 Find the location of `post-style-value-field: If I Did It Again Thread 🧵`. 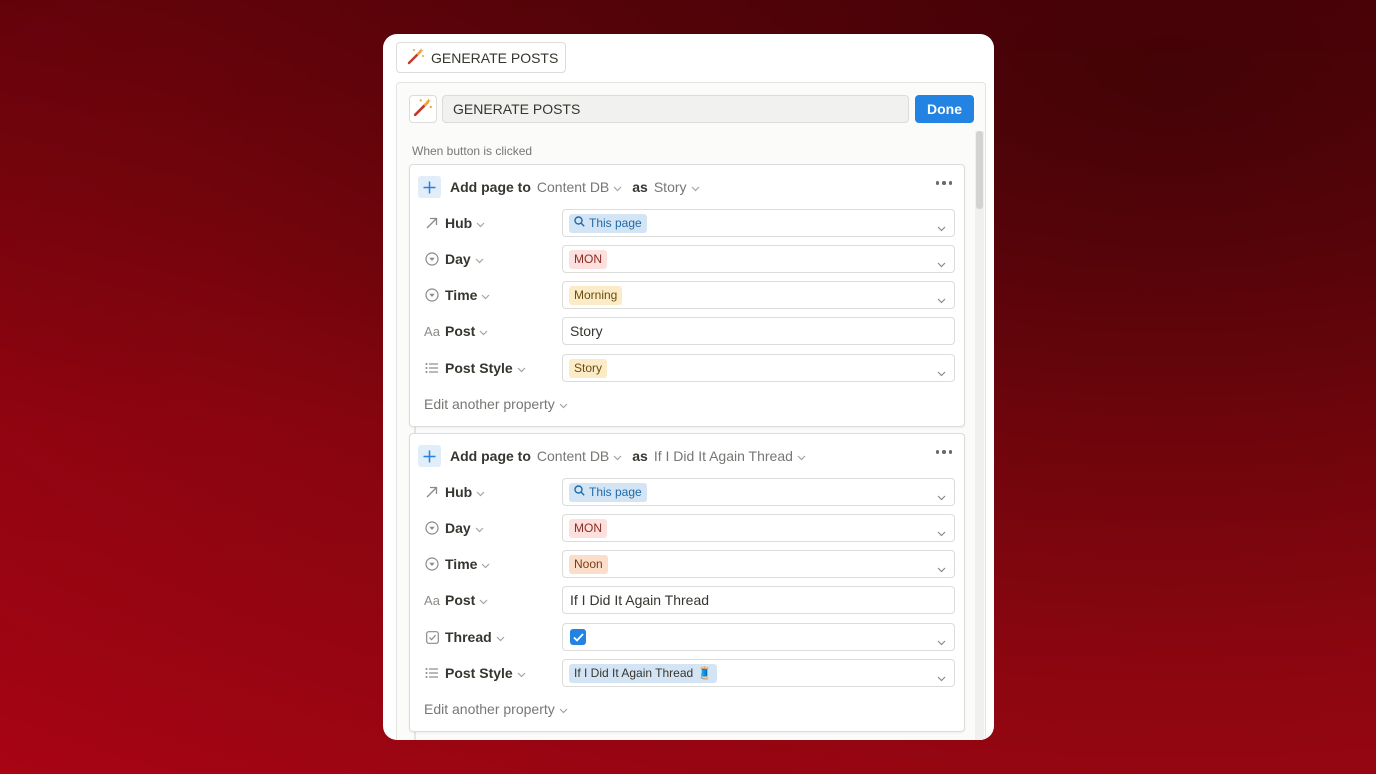

post-style-value-field: If I Did It Again Thread 🧵 is located at coordinates (758, 673).